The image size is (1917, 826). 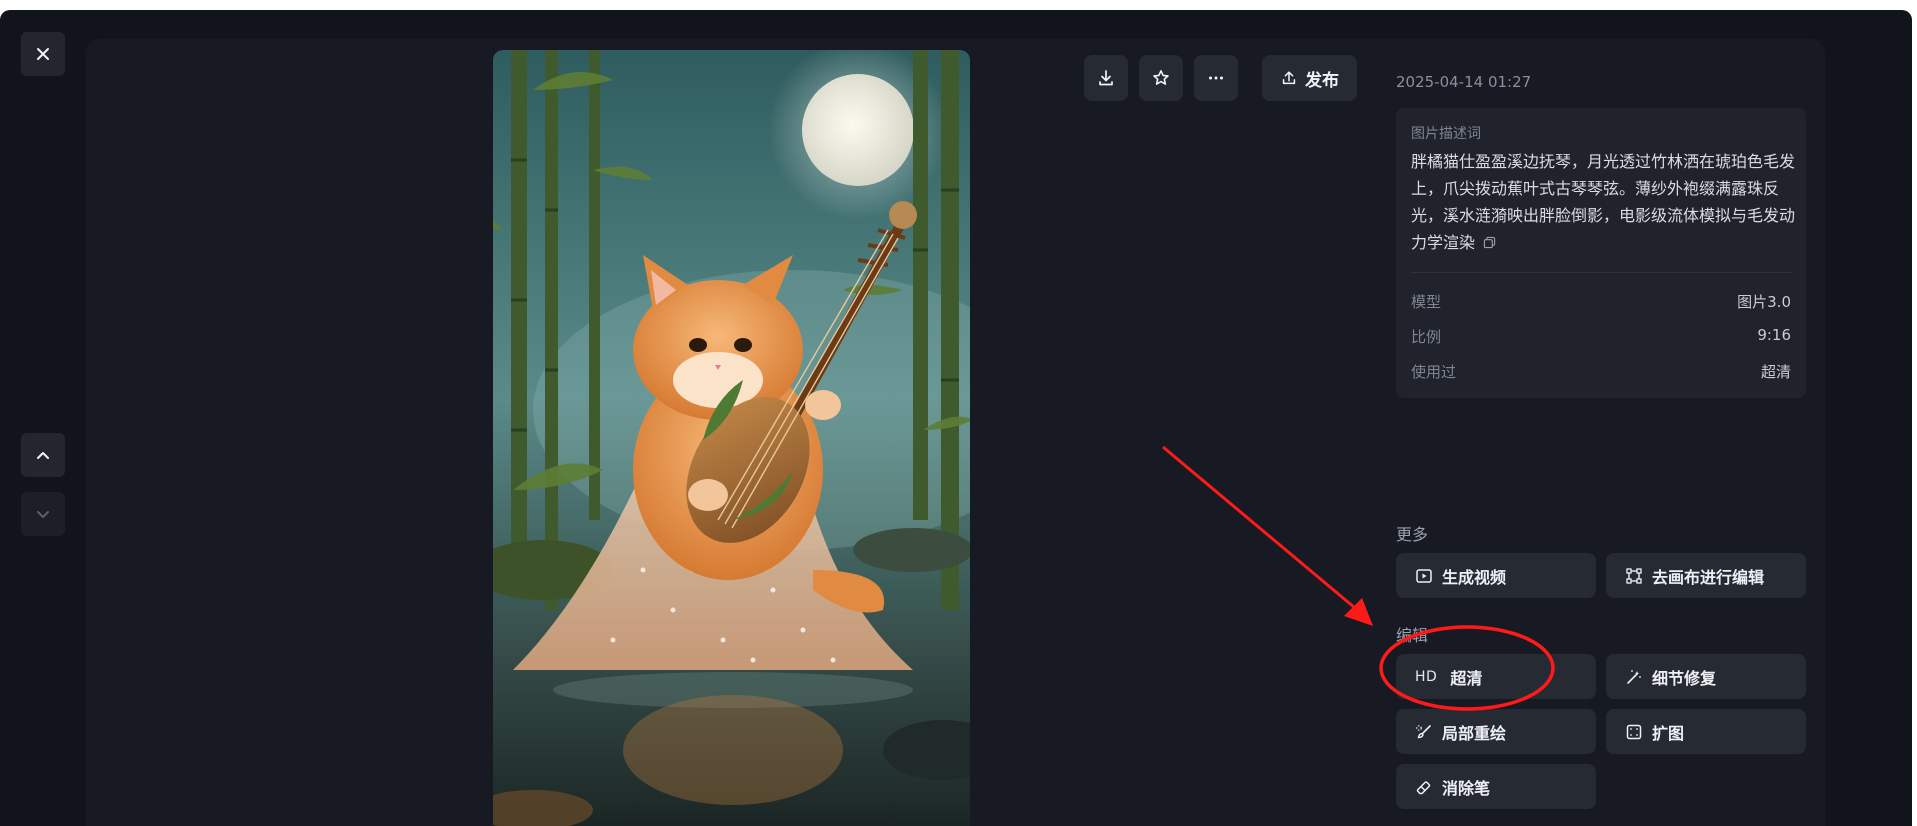 I want to click on more-icon, so click(x=1216, y=78).